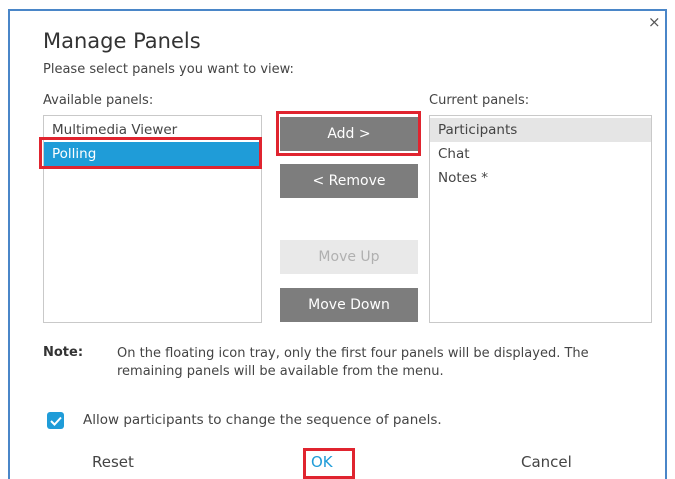 The height and width of the screenshot is (479, 675). What do you see at coordinates (349, 257) in the screenshot?
I see `move-up-button: Move Up` at bounding box center [349, 257].